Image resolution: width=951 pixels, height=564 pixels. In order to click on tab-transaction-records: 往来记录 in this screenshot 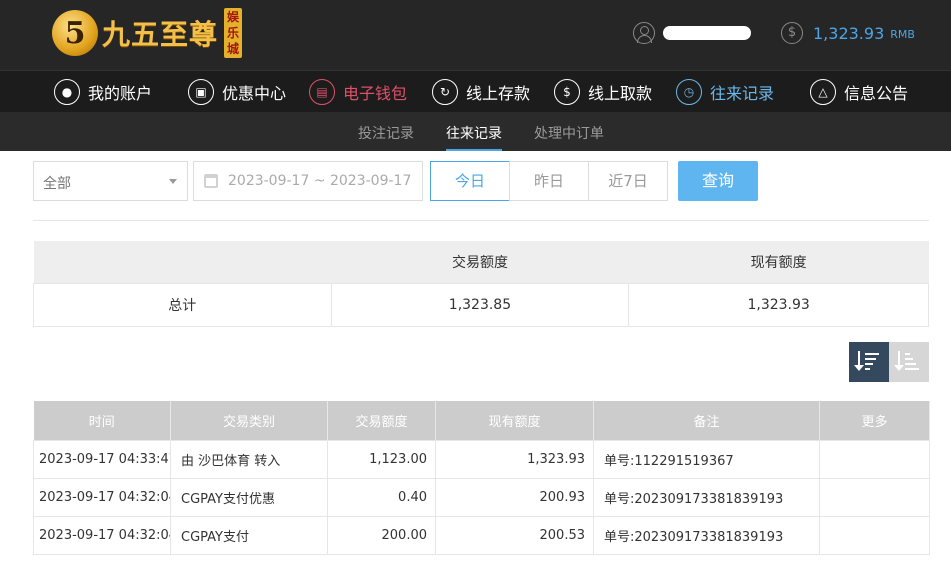, I will do `click(474, 137)`.